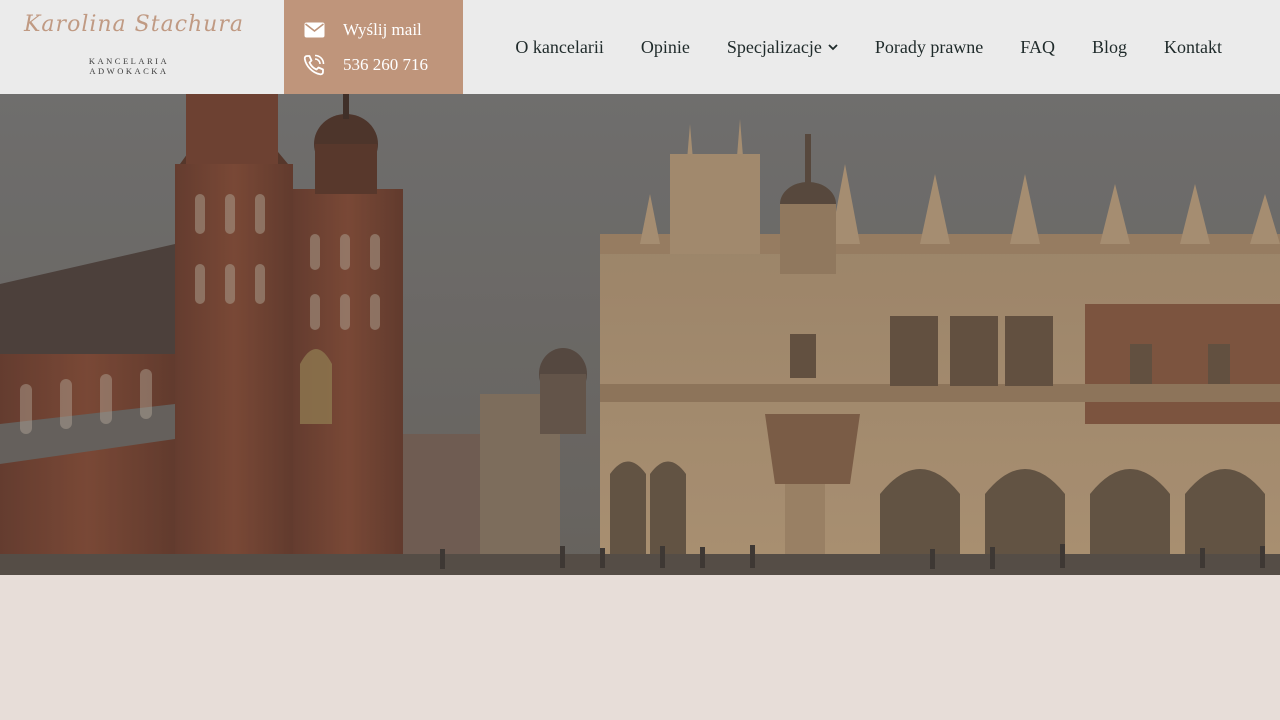 The height and width of the screenshot is (720, 1280). I want to click on nav-item-faq: FAQ, so click(1037, 47).